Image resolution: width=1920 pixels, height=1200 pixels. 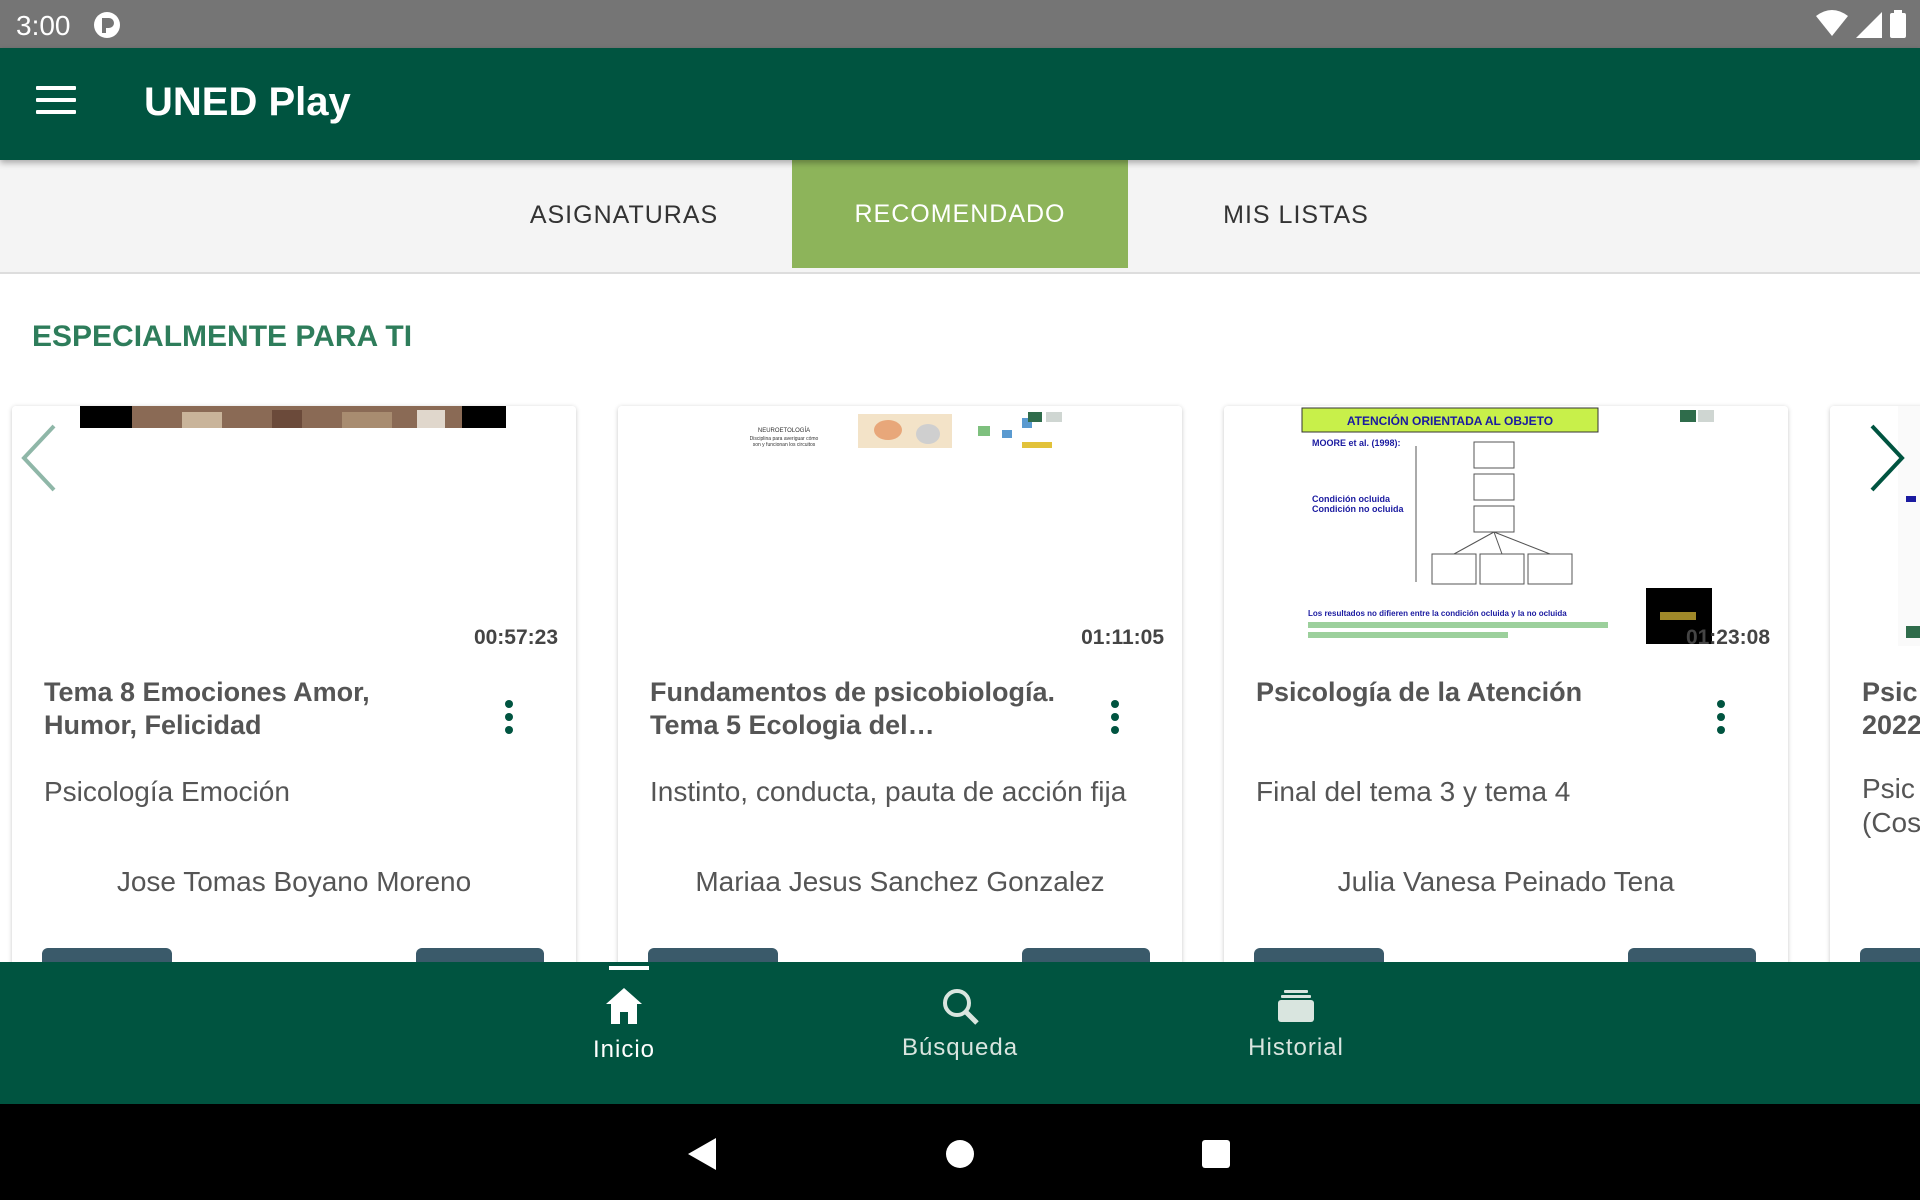 I want to click on nav-inicio: Inicio, so click(x=624, y=1033).